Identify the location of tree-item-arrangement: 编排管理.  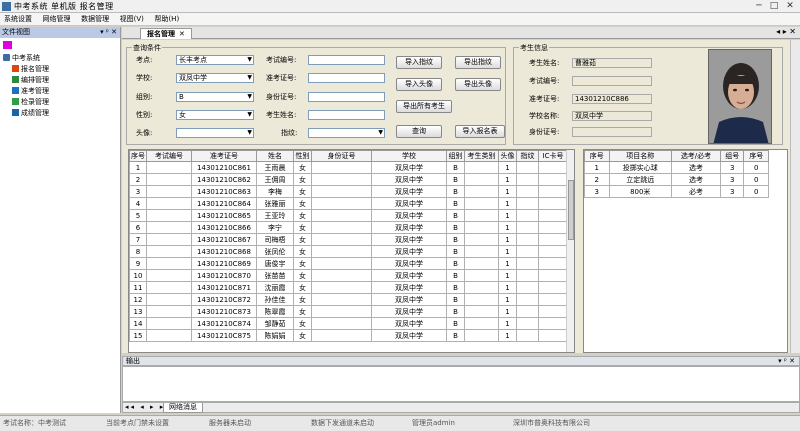
(30, 80).